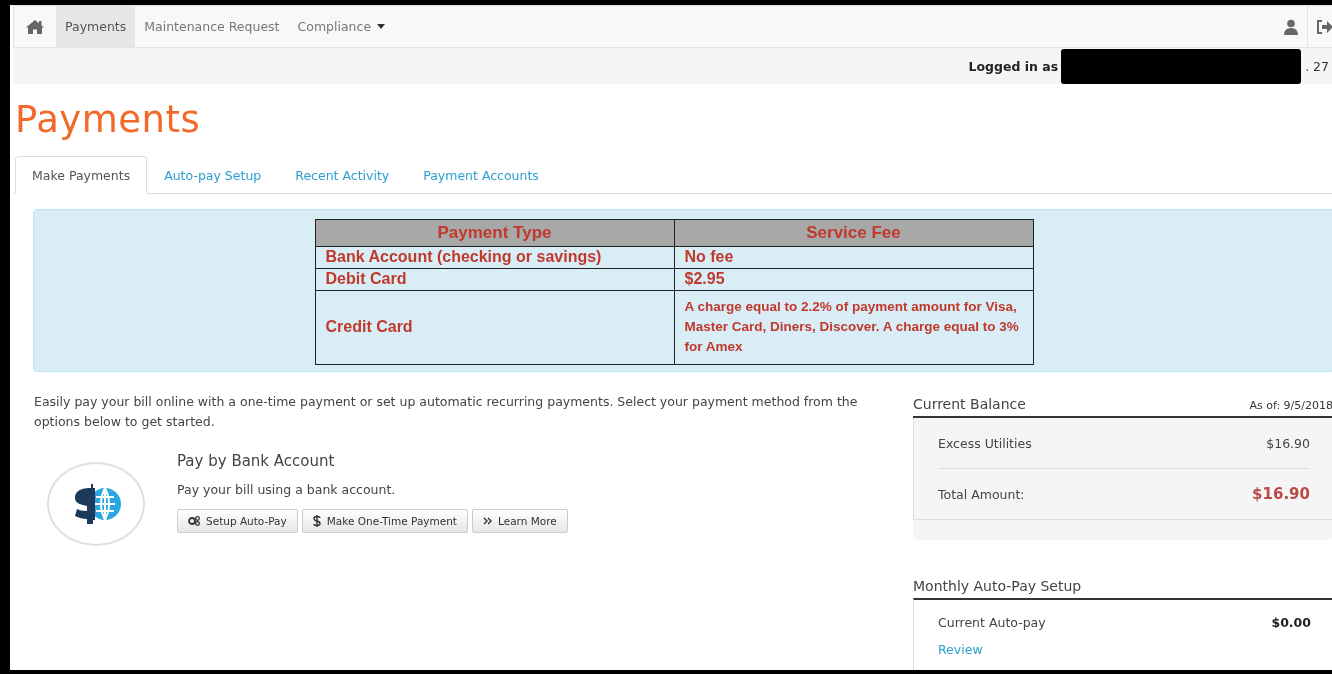  Describe the element at coordinates (985, 443) in the screenshot. I see `balance-label: Excess Utilities` at that location.